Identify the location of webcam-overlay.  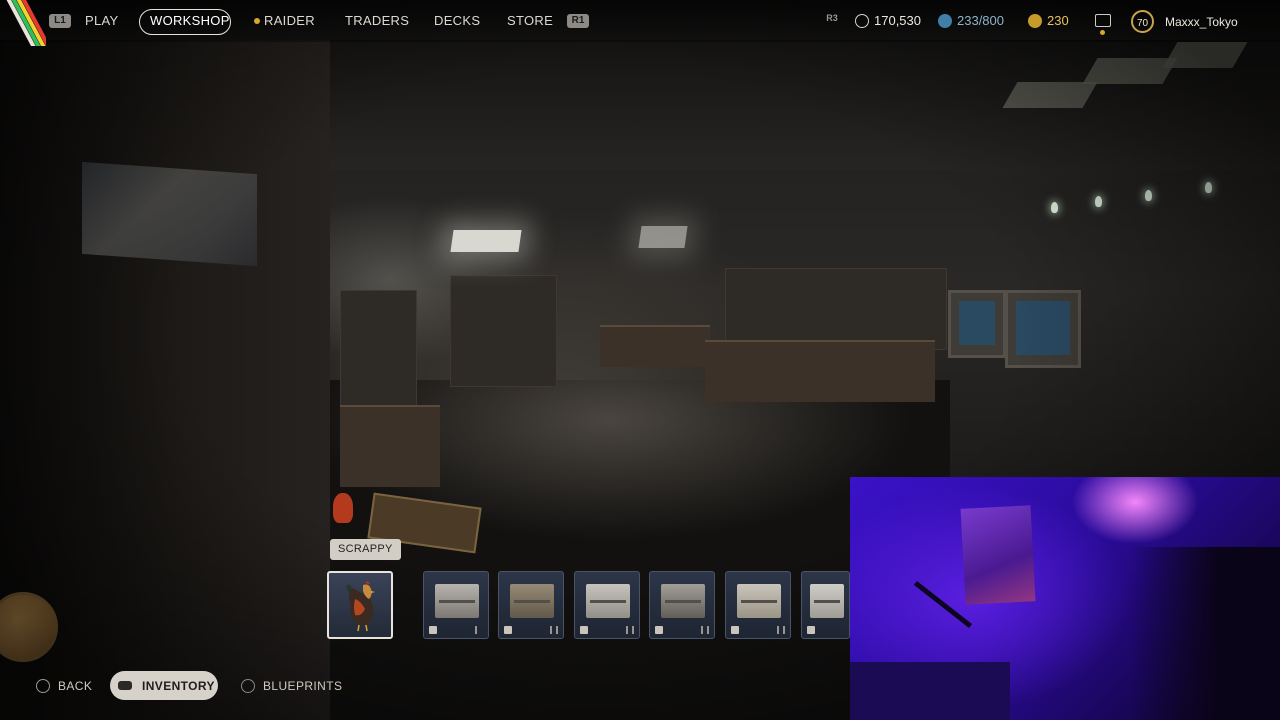
(1065, 598).